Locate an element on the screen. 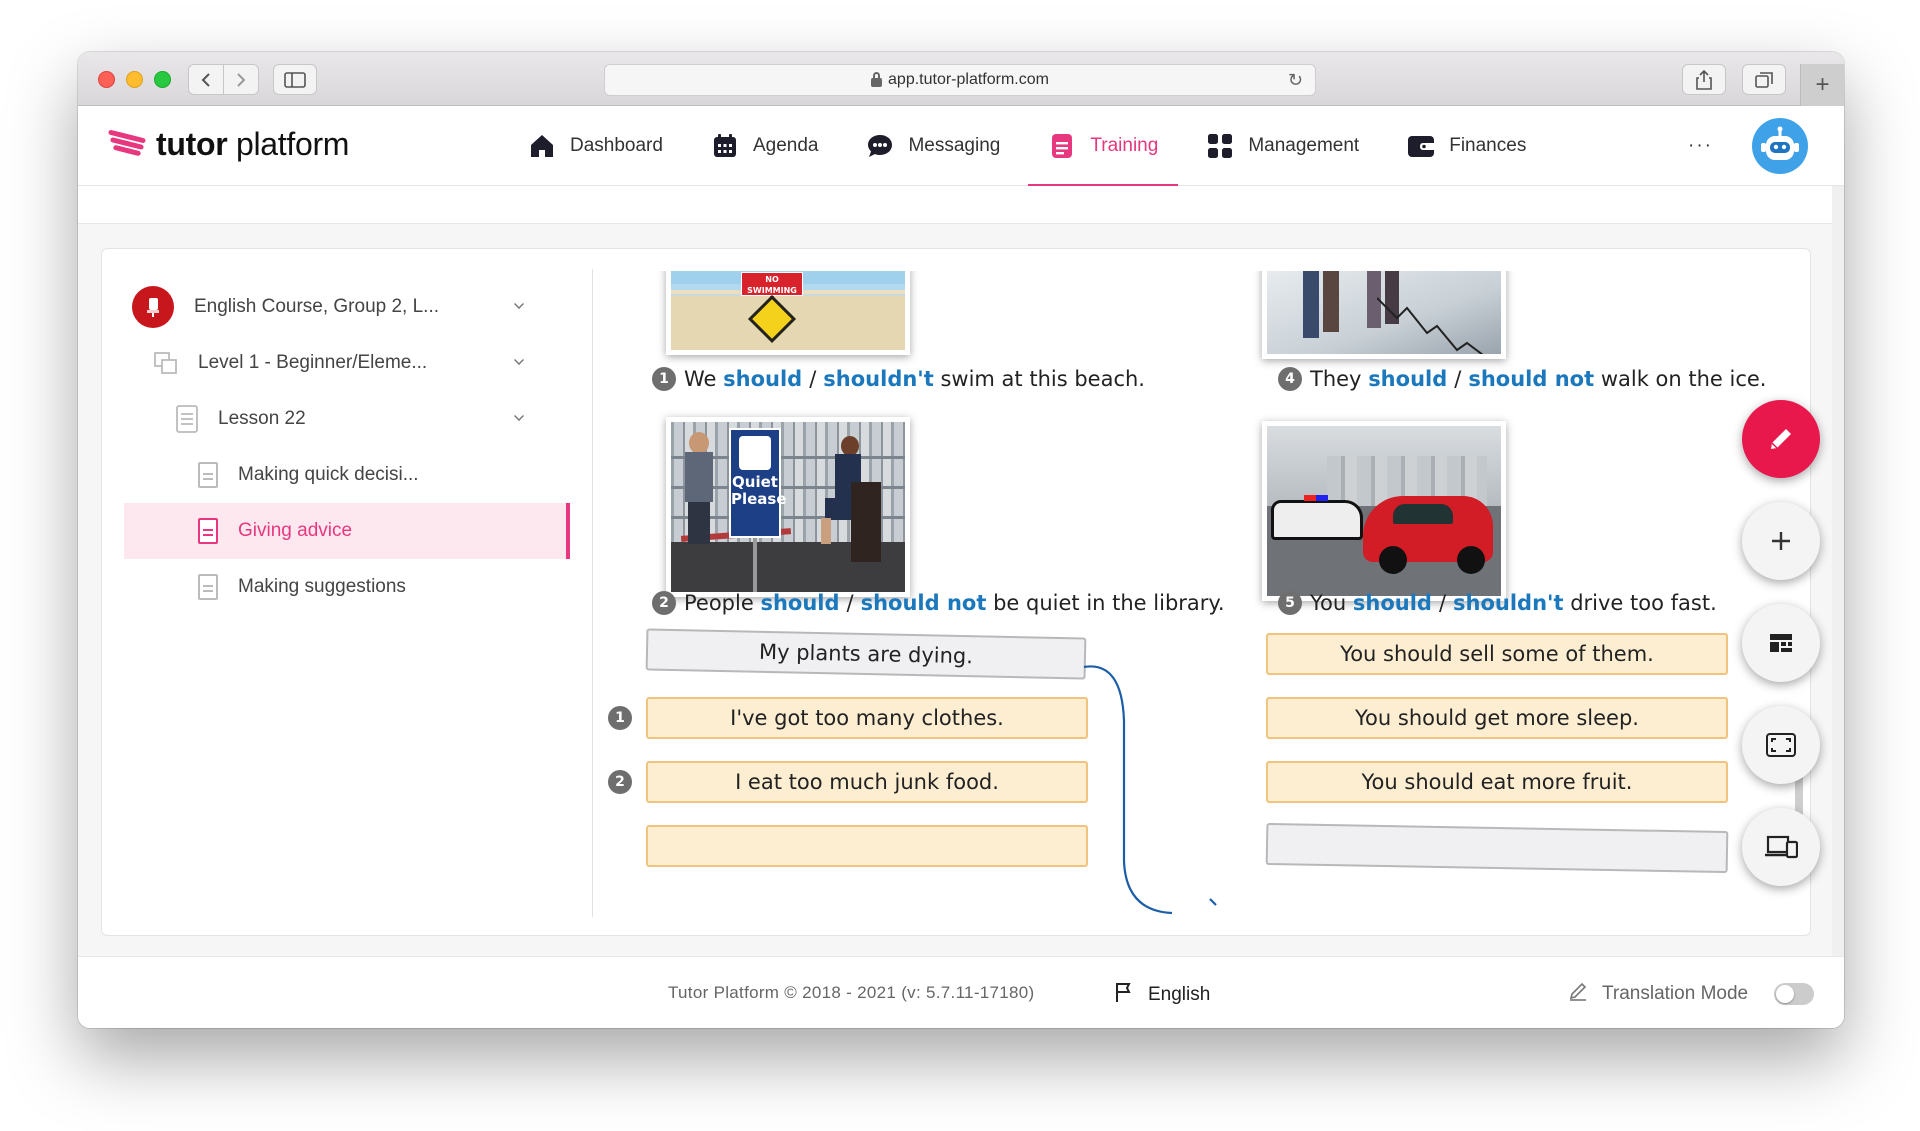 The width and height of the screenshot is (1920, 1131). translation-mode-toggle is located at coordinates (1794, 994).